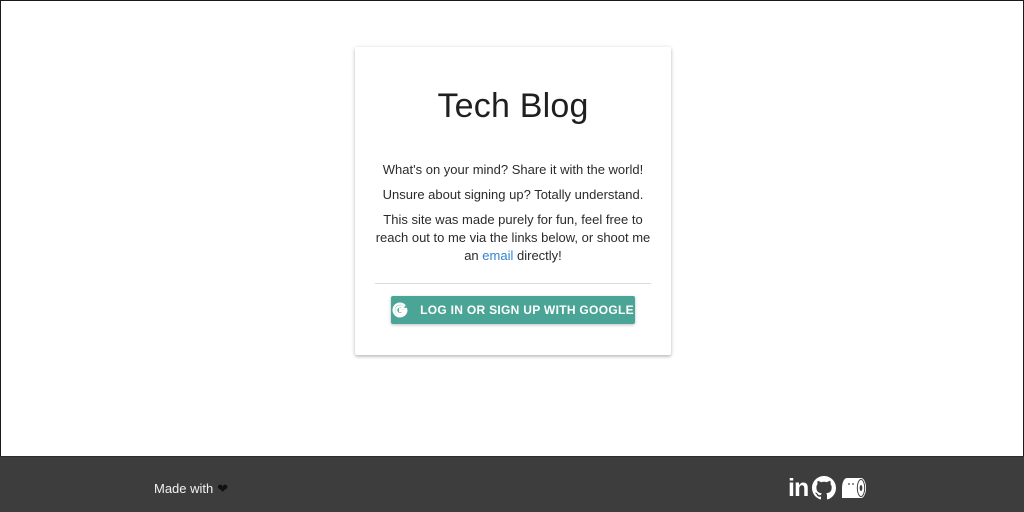  What do you see at coordinates (497, 255) in the screenshot?
I see `email-link: email` at bounding box center [497, 255].